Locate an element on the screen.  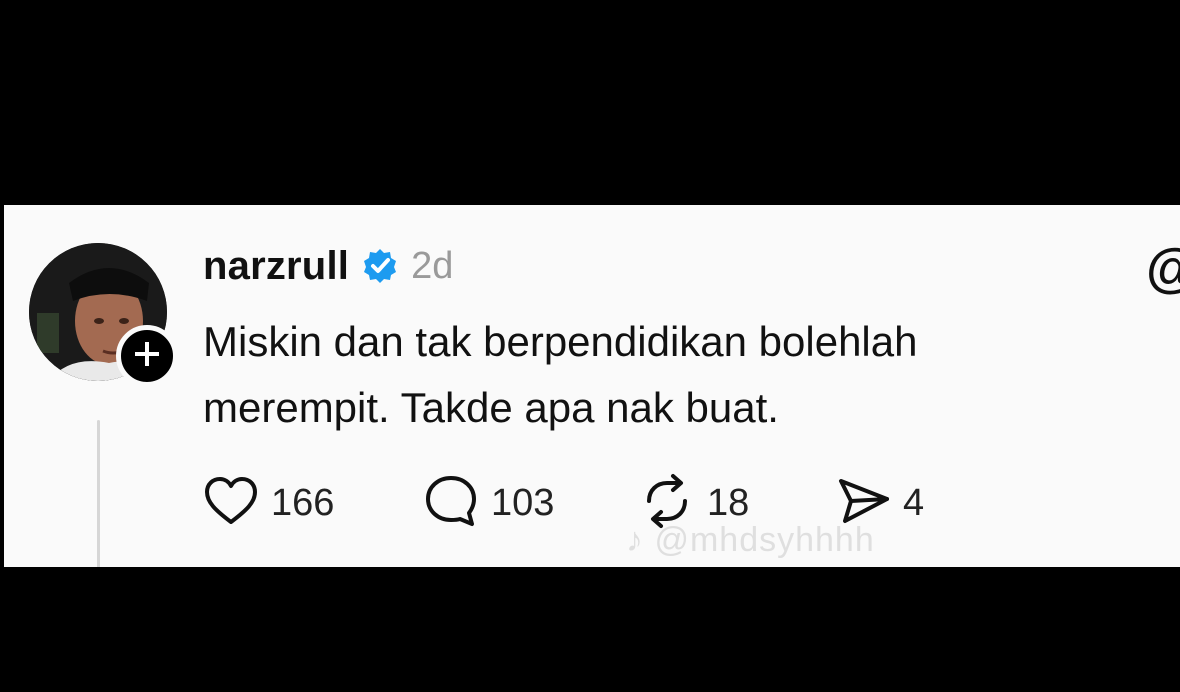
username-link: narzrull is located at coordinates (276, 266).